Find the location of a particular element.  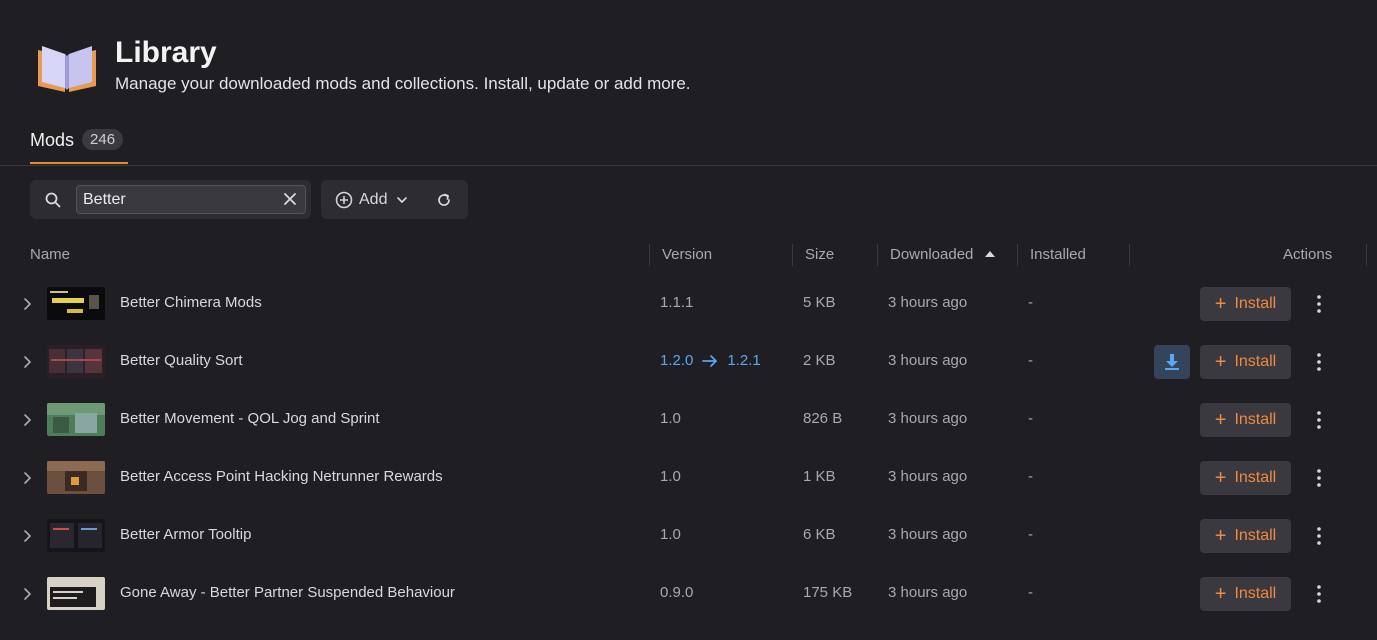

tab-bar: Mods 246 is located at coordinates (688, 143).